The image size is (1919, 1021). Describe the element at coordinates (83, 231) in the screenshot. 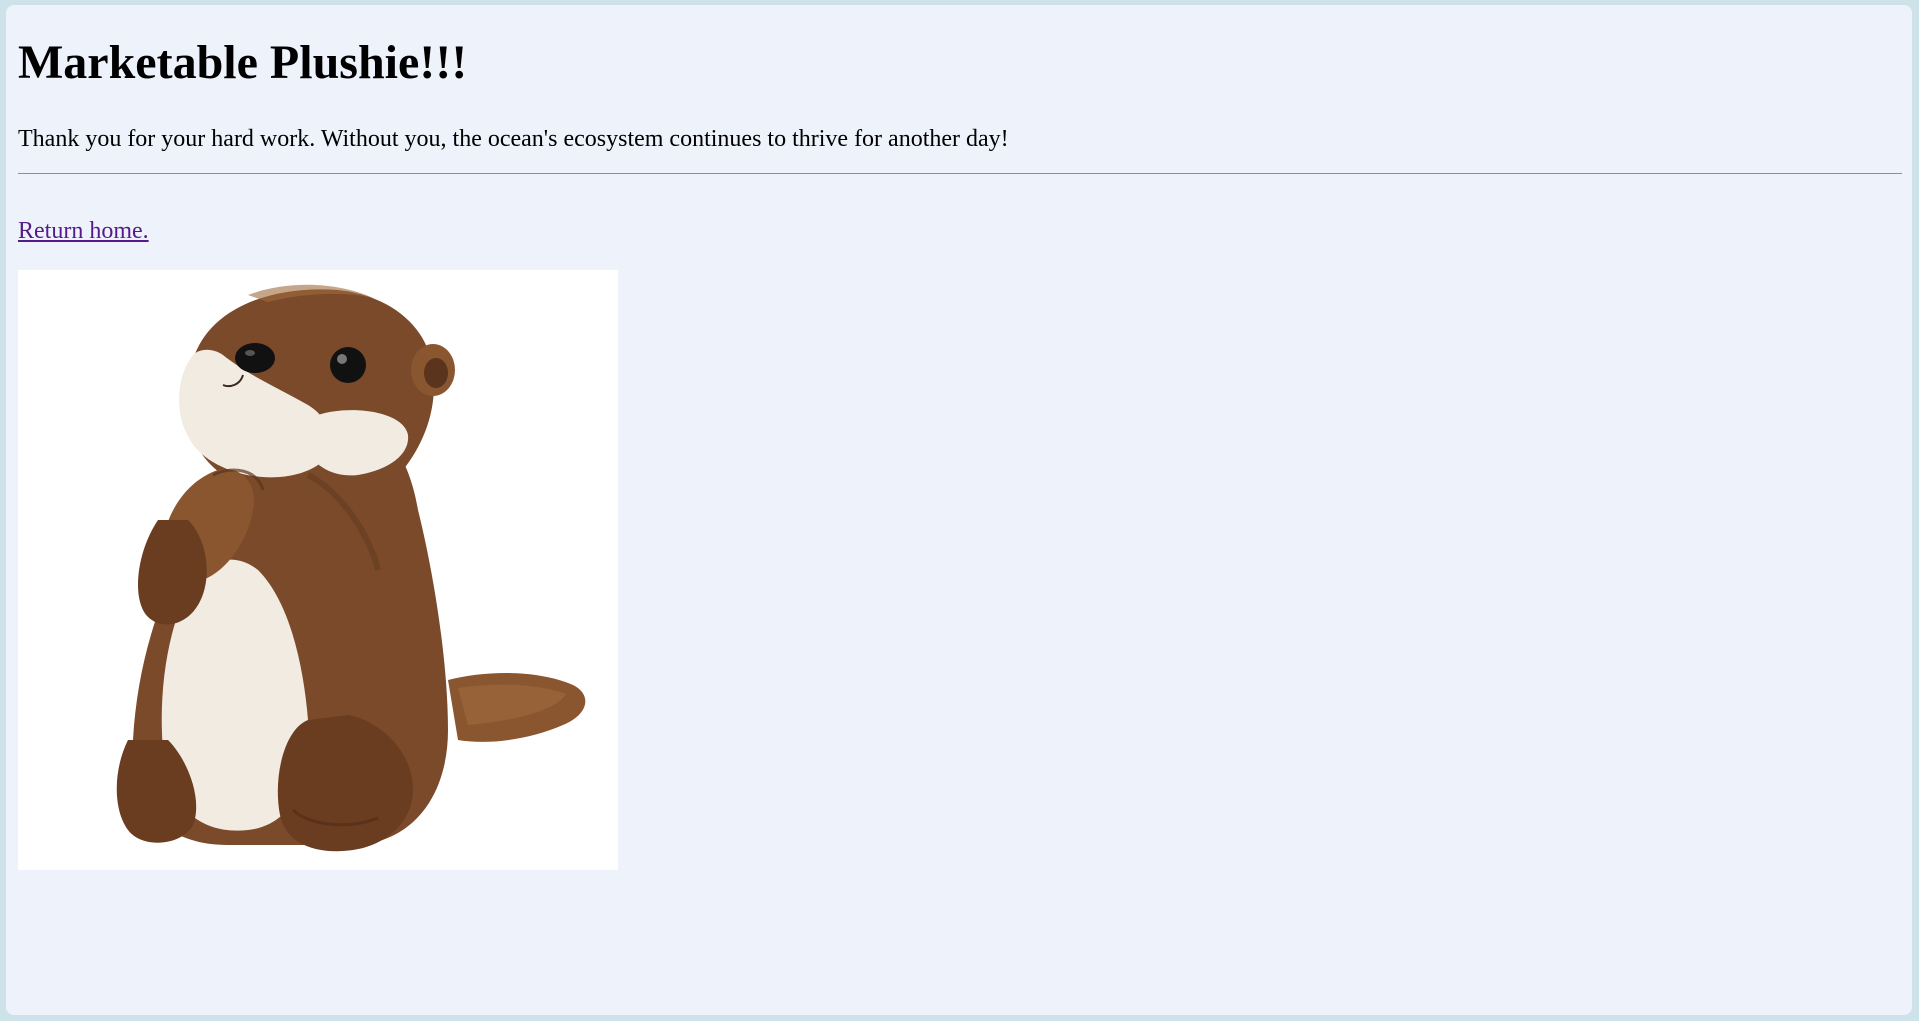

I see `return-home-link: Return home.` at that location.